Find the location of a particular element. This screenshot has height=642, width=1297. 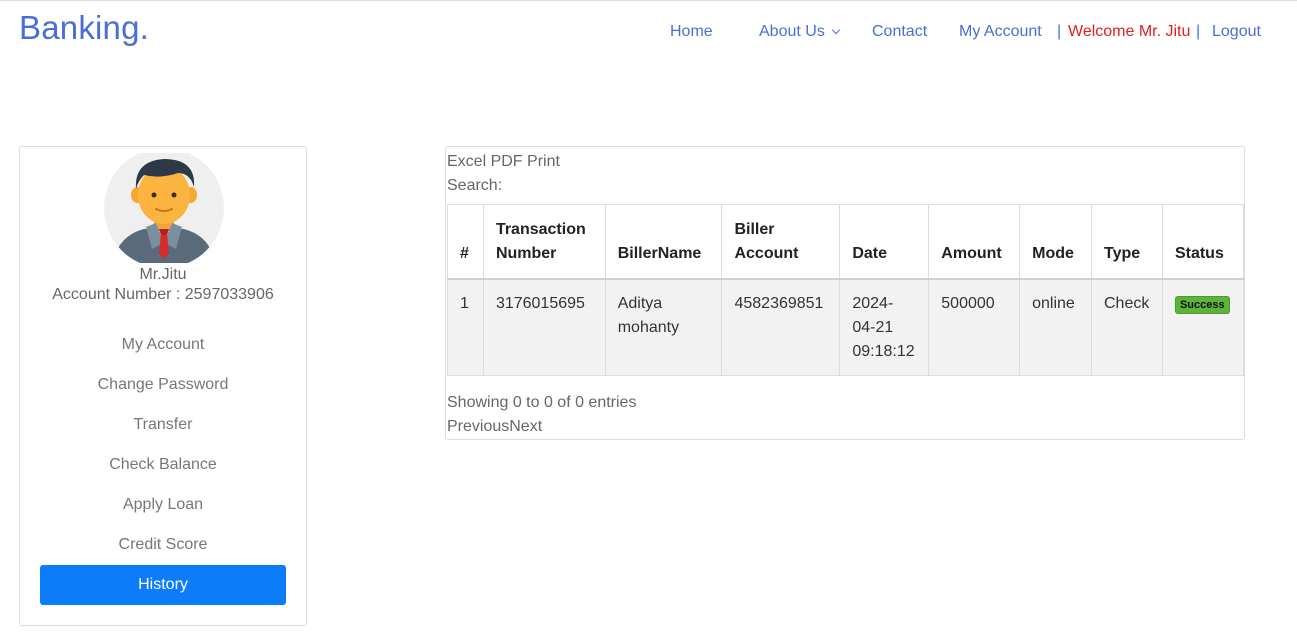

cell-status: Success is located at coordinates (1203, 327).